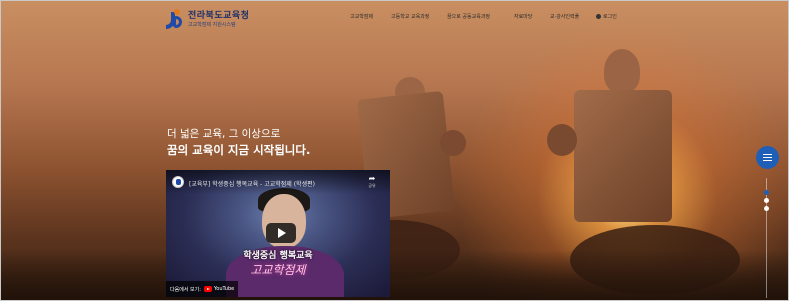 The height and width of the screenshot is (301, 789). Describe the element at coordinates (278, 256) in the screenshot. I see `video-promo-text-1: 학생중심 행복교육` at that location.